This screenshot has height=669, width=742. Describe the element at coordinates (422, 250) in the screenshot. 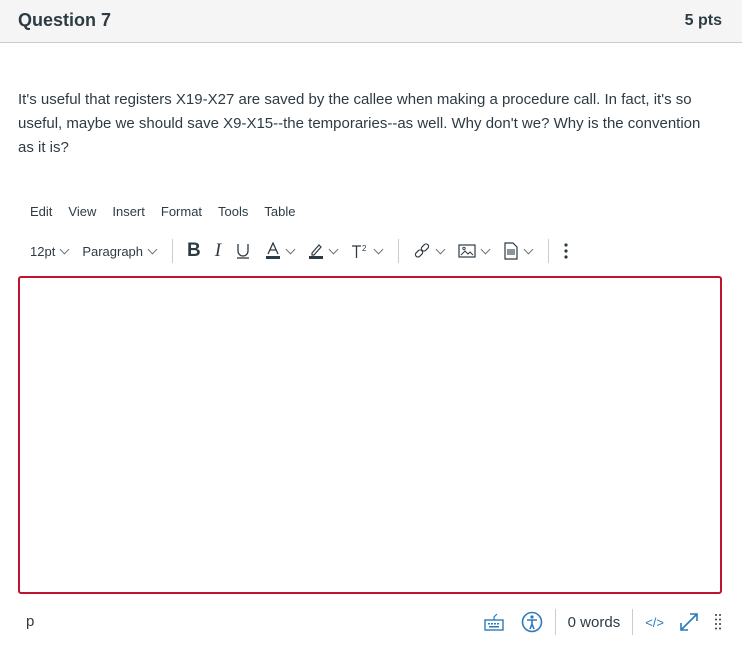

I see `link-icon` at that location.